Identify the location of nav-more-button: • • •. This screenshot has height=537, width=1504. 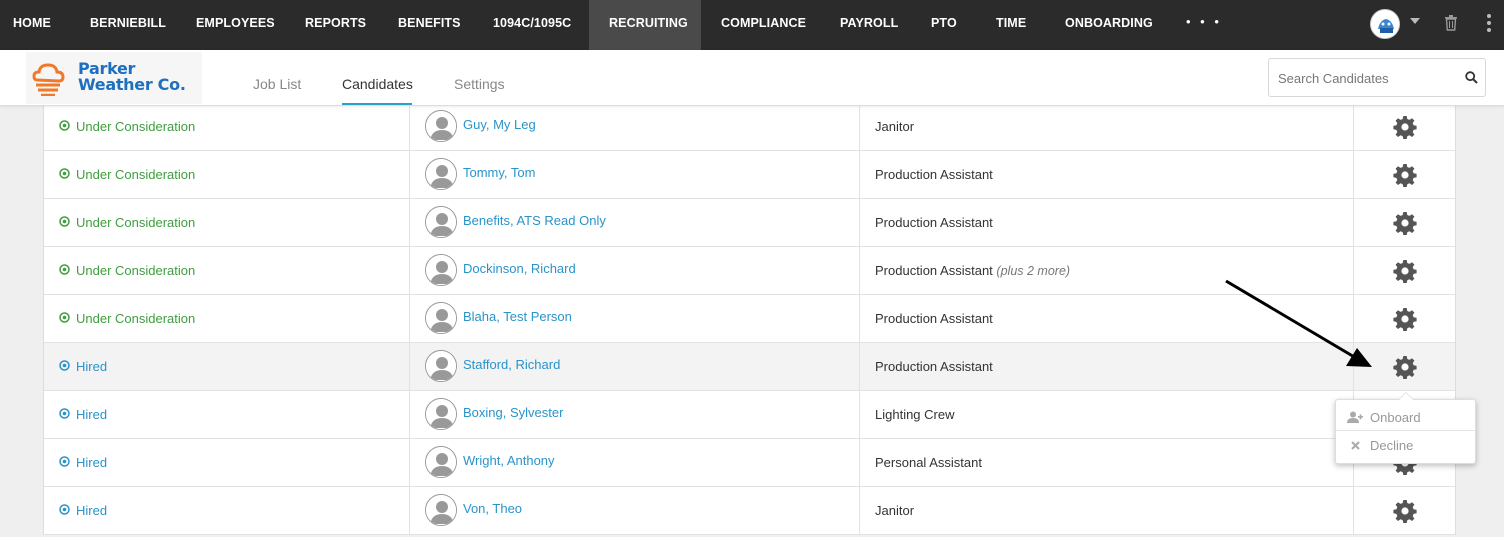
(1204, 21).